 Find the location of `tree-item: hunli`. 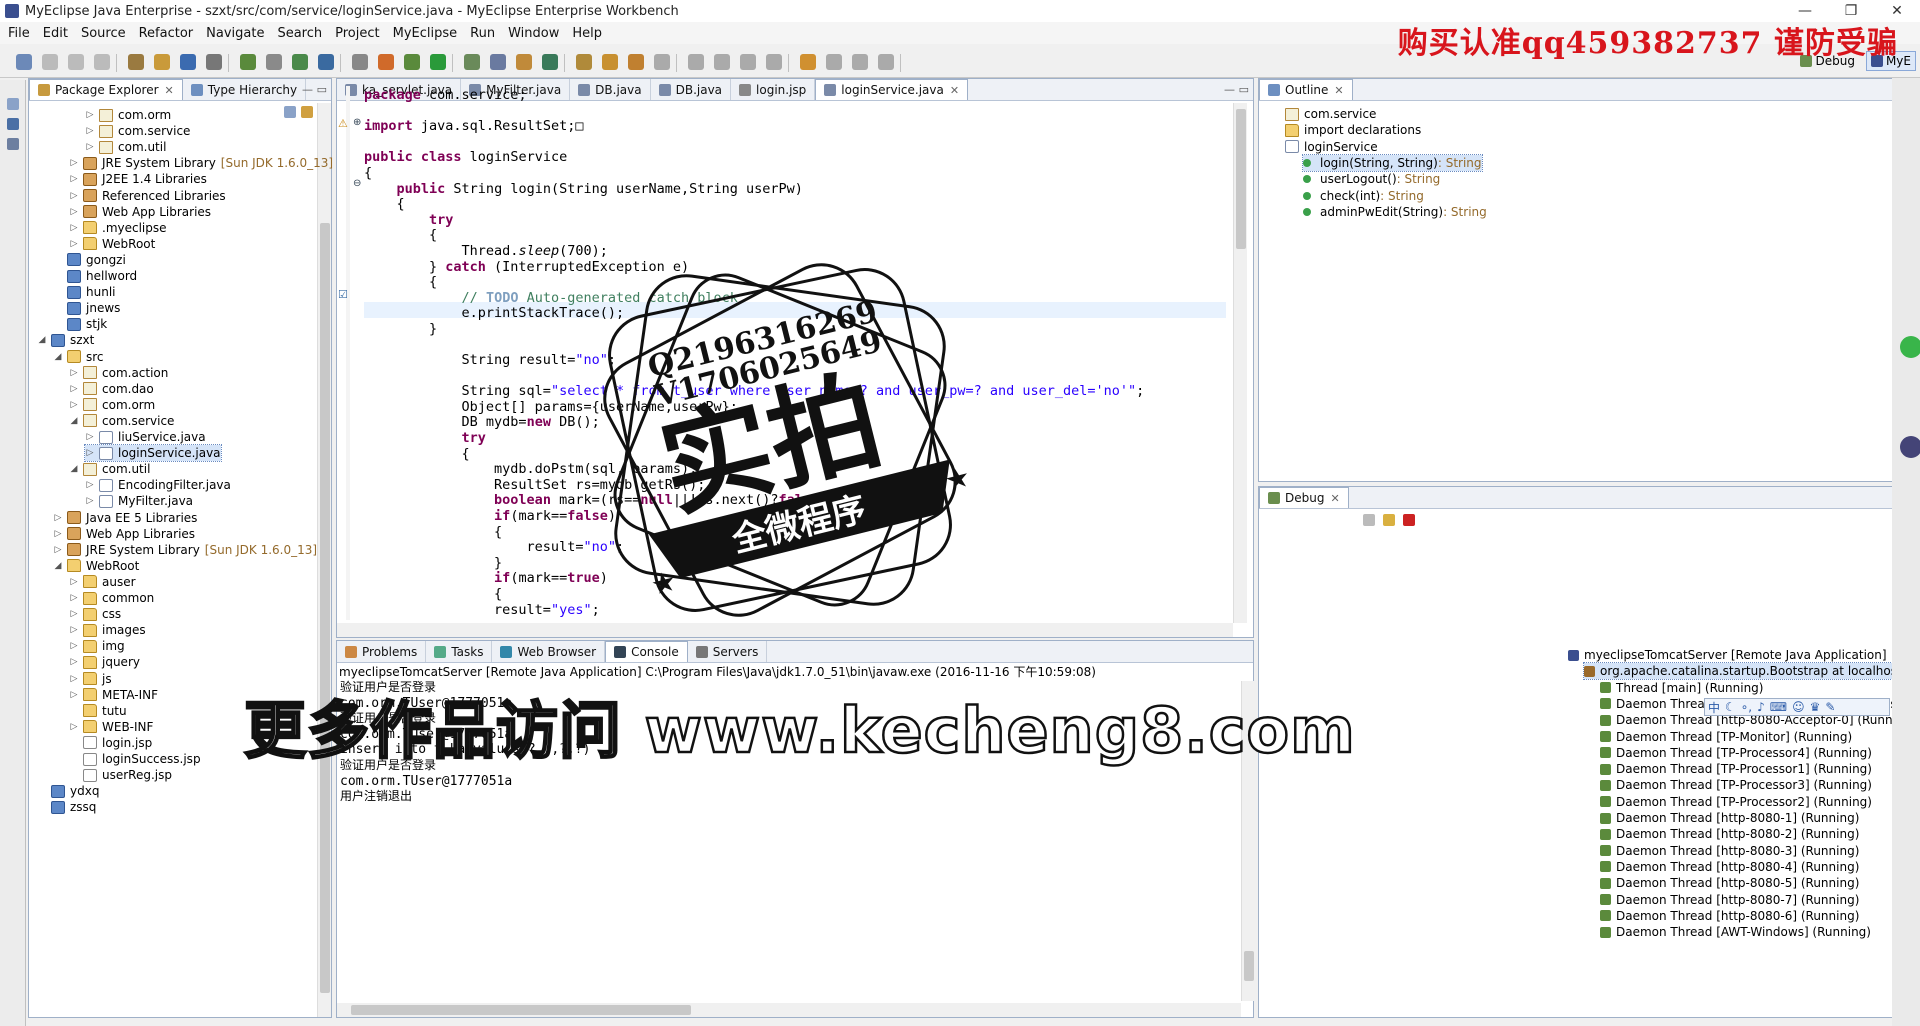

tree-item: hunli is located at coordinates (84, 292).